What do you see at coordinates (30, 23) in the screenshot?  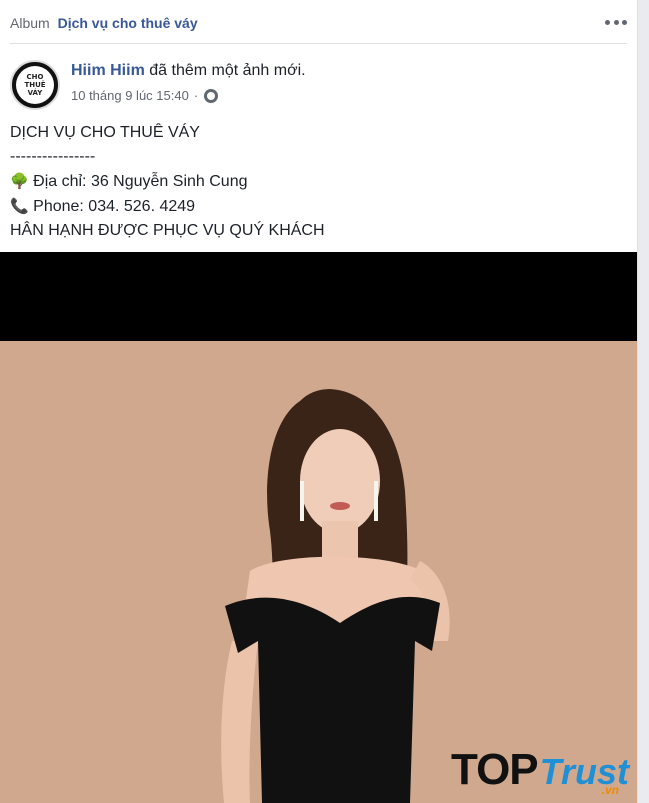 I see `album-prefix: Album` at bounding box center [30, 23].